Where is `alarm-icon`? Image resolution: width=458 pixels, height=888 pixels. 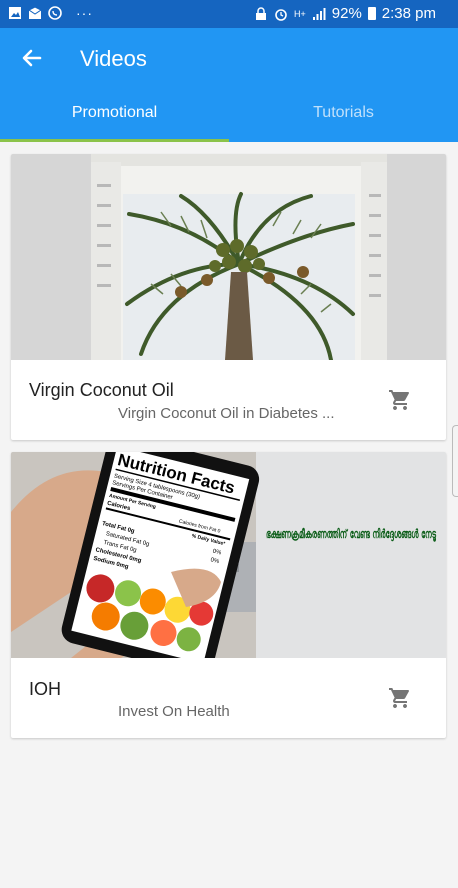 alarm-icon is located at coordinates (281, 14).